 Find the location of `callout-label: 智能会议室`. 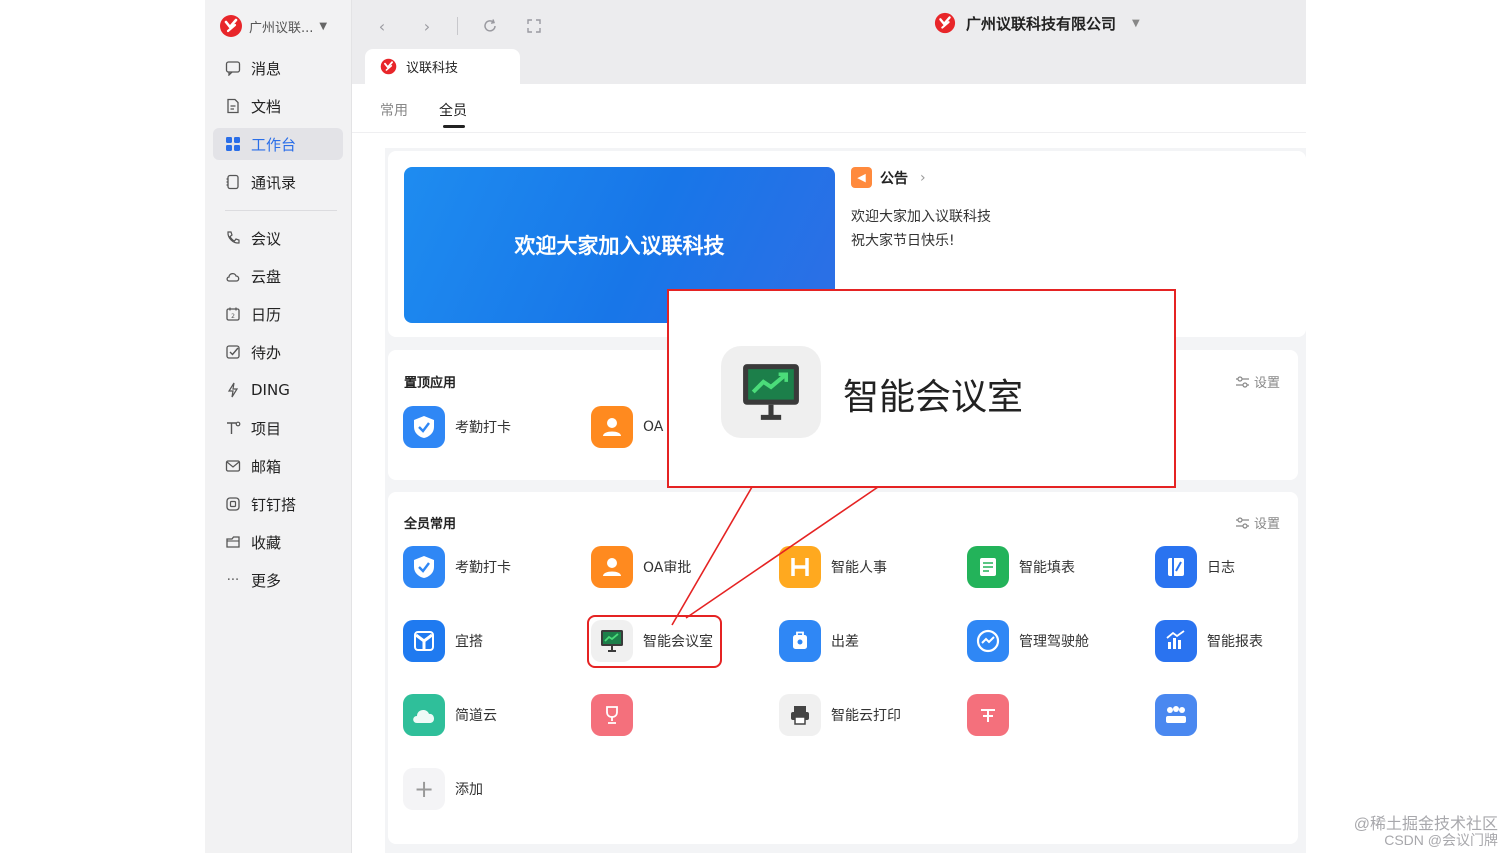

callout-label: 智能会议室 is located at coordinates (933, 397).